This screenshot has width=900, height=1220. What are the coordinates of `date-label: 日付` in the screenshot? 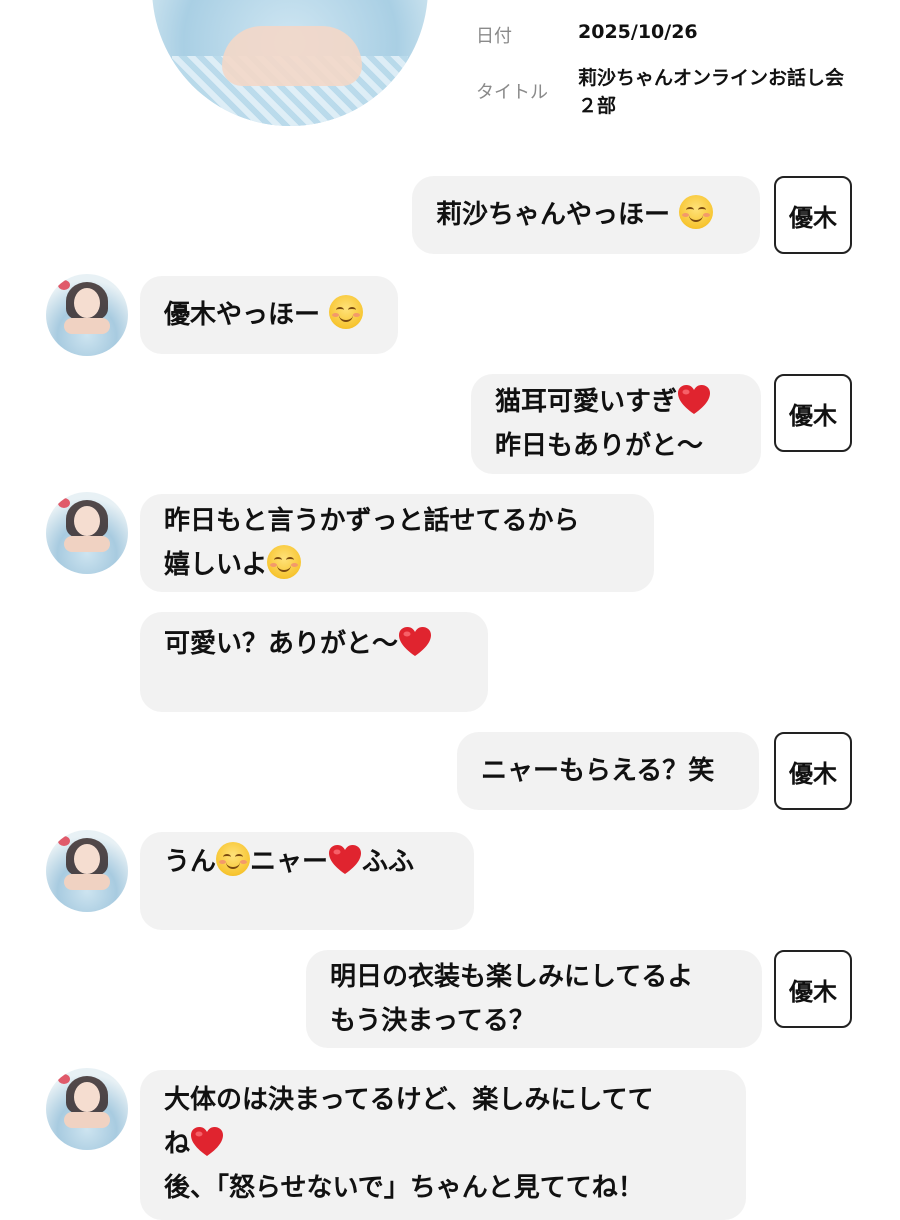 It's located at (494, 36).